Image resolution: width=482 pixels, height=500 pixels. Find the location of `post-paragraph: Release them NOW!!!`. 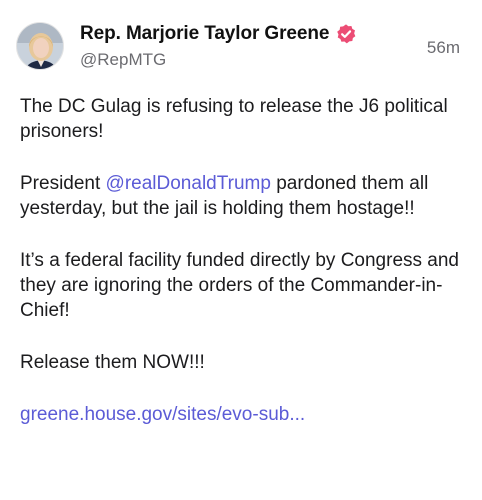

post-paragraph: Release them NOW!!! is located at coordinates (112, 362).